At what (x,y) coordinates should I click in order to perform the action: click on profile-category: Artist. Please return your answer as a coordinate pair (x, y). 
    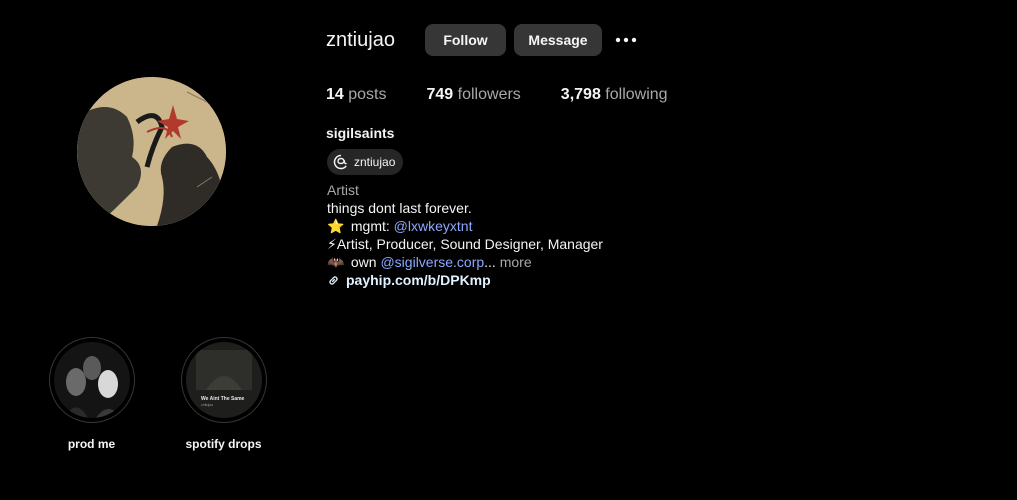
    Looking at the image, I should click on (343, 190).